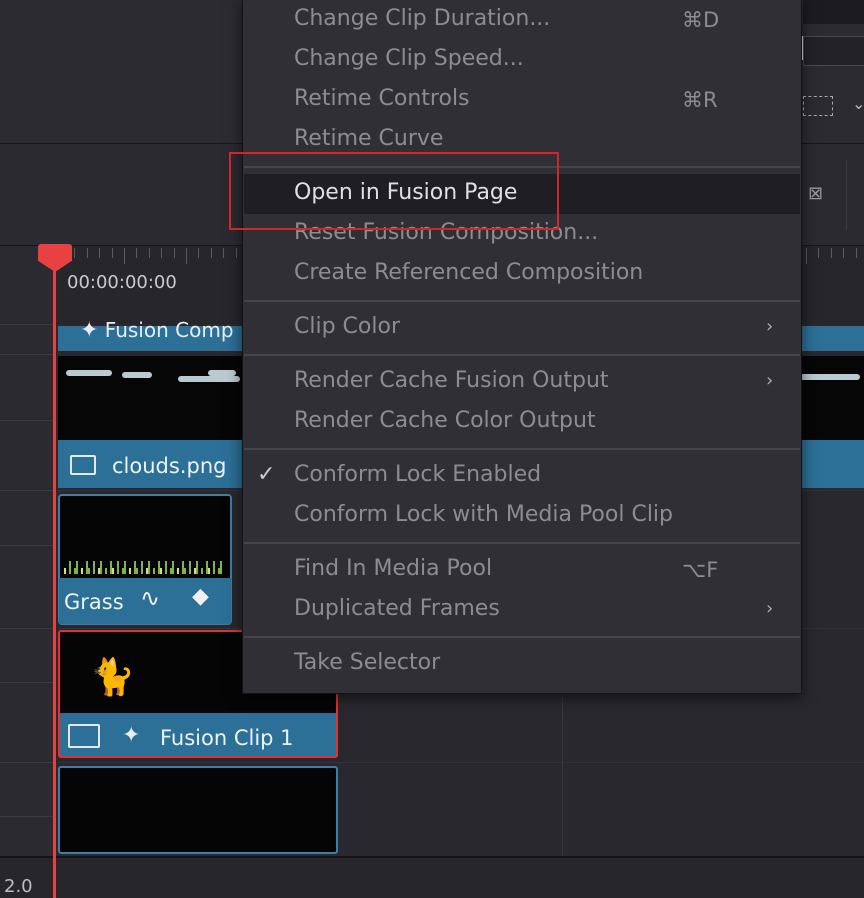 This screenshot has height=898, width=864. I want to click on compound-clip-icon, so click(84, 736).